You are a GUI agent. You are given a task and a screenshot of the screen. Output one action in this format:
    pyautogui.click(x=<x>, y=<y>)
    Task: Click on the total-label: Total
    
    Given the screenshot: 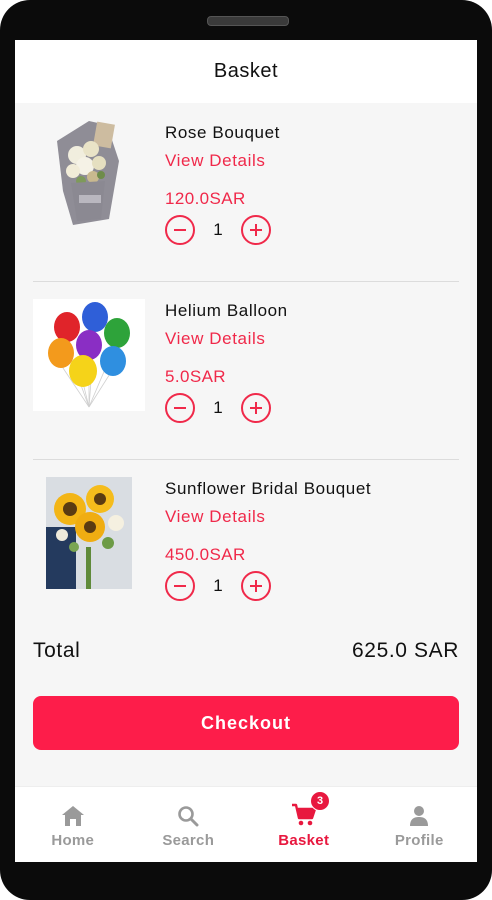 What is the action you would take?
    pyautogui.click(x=57, y=650)
    